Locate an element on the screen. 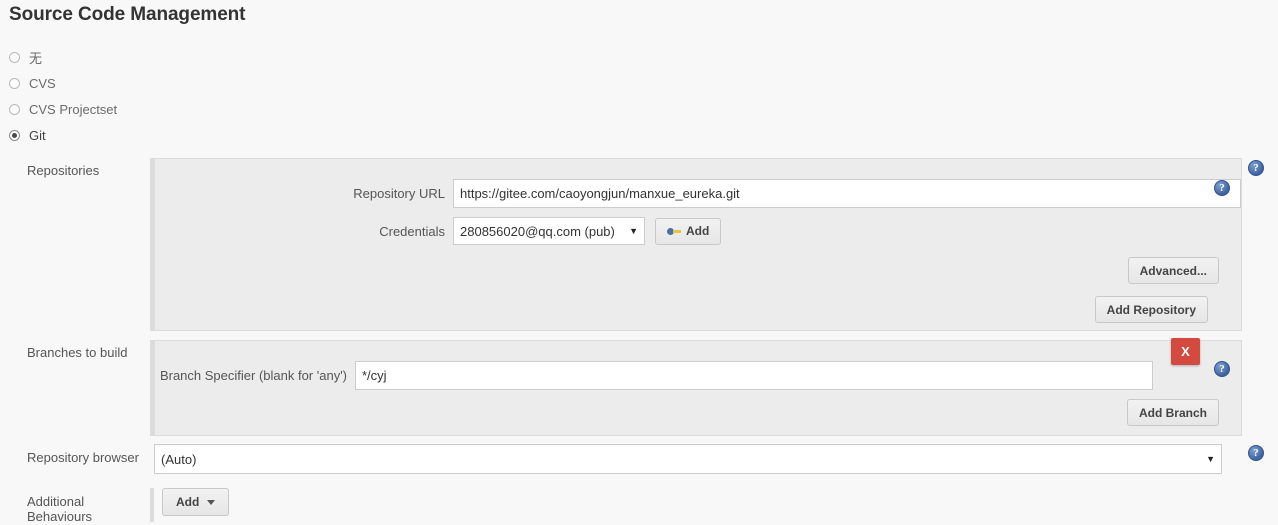 The height and width of the screenshot is (525, 1278). credentials-selected-value: 280856020@qq.com (pub) is located at coordinates (537, 231).